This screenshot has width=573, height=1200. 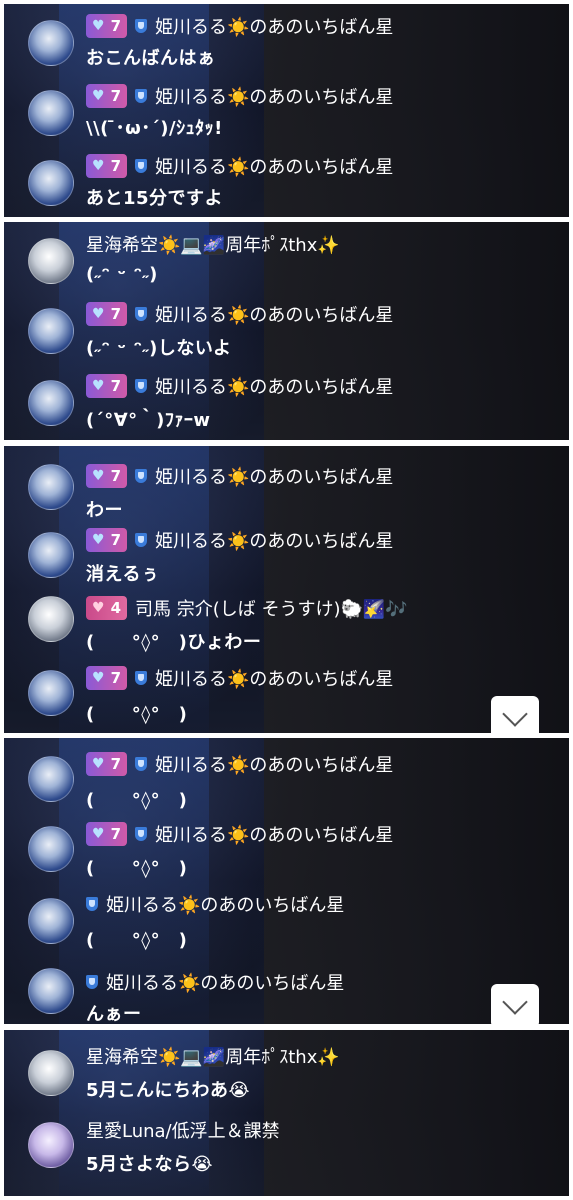 What do you see at coordinates (159, 348) in the screenshot?
I see `message-text: (˶ᵔ ᵕ ᵔ˶)しないよ` at bounding box center [159, 348].